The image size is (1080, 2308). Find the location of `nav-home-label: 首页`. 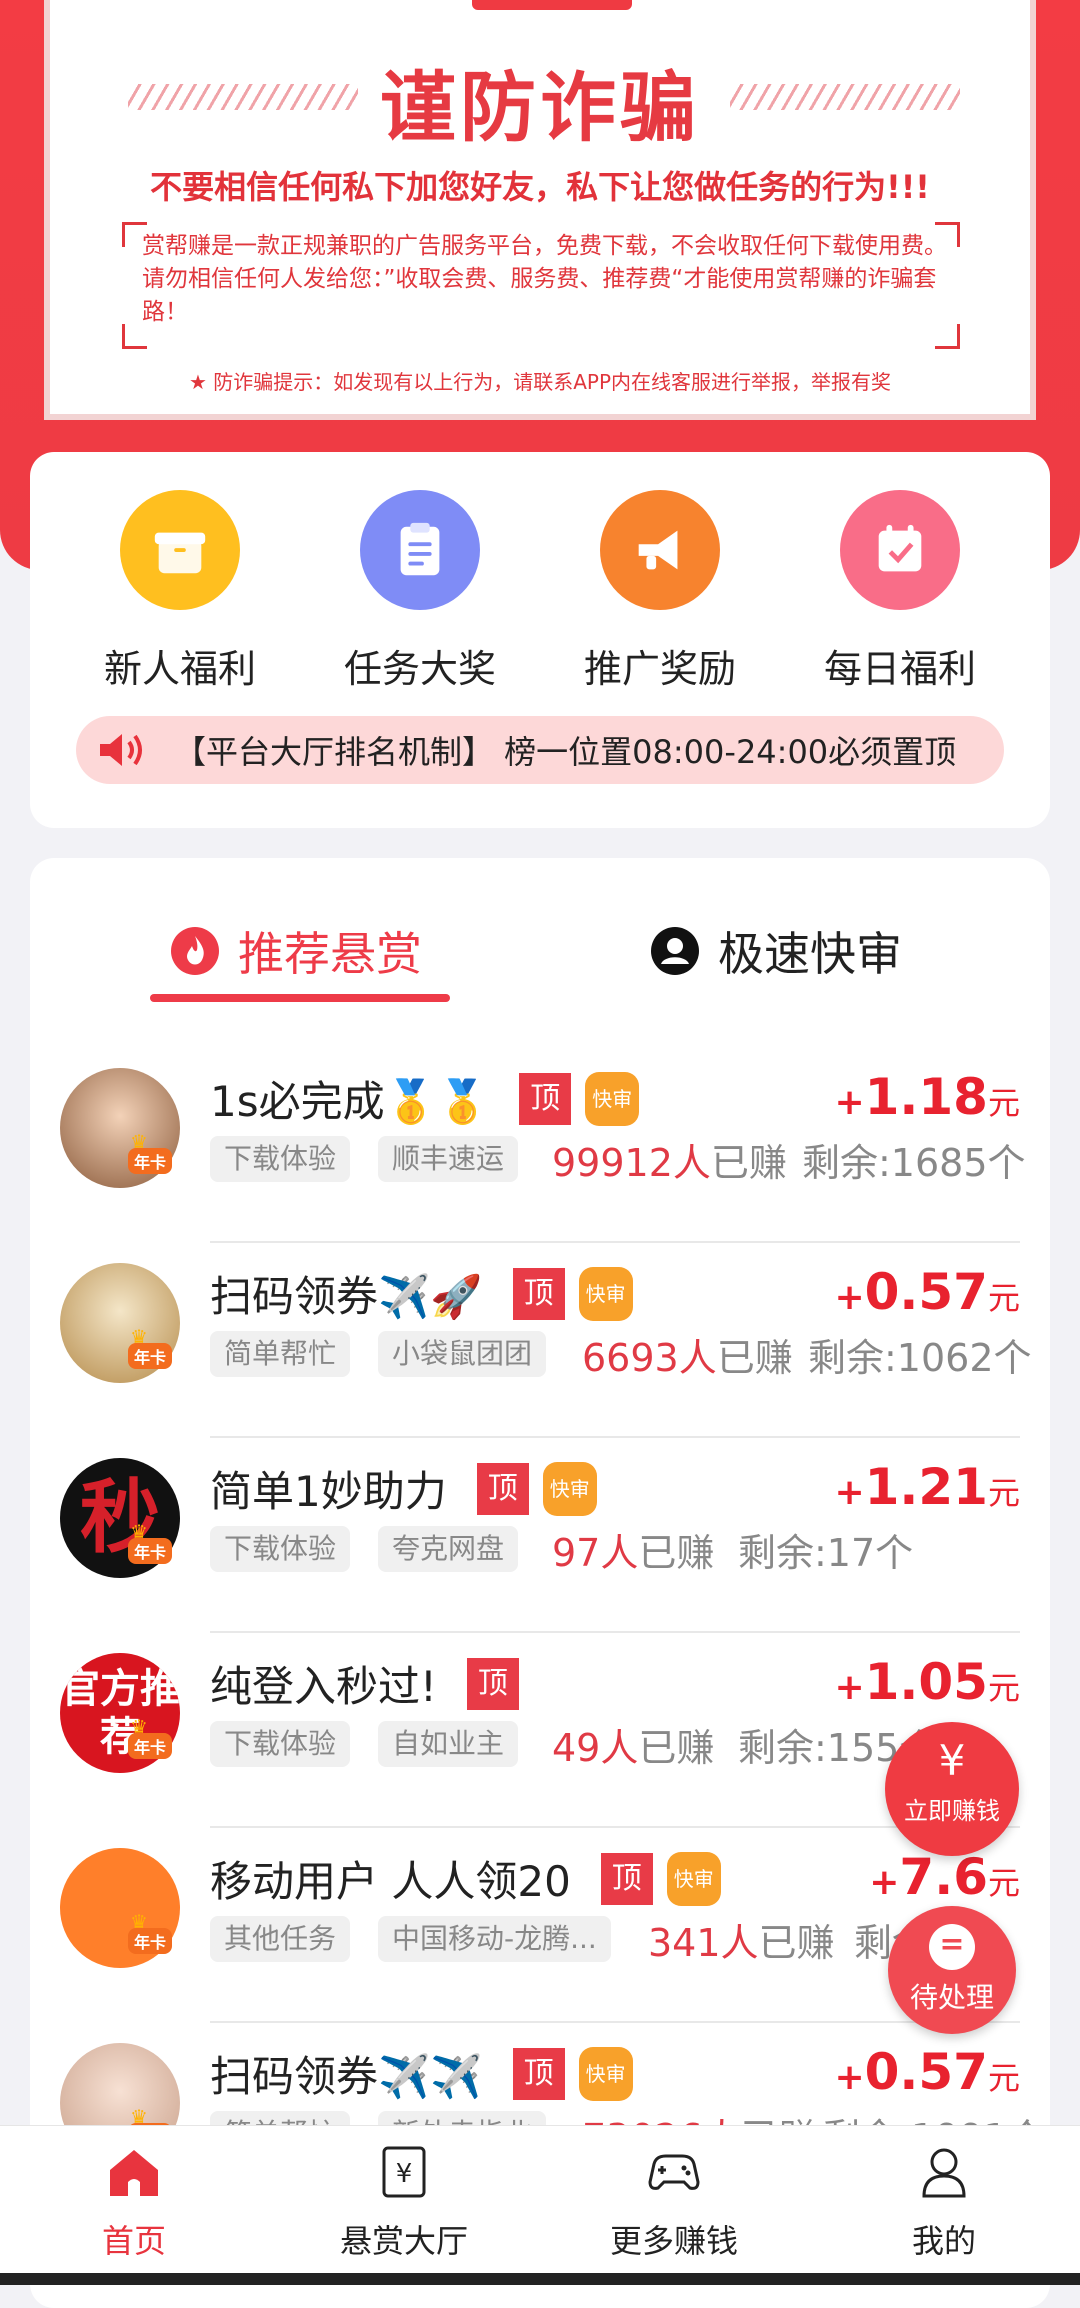

nav-home-label: 首页 is located at coordinates (133, 2241).